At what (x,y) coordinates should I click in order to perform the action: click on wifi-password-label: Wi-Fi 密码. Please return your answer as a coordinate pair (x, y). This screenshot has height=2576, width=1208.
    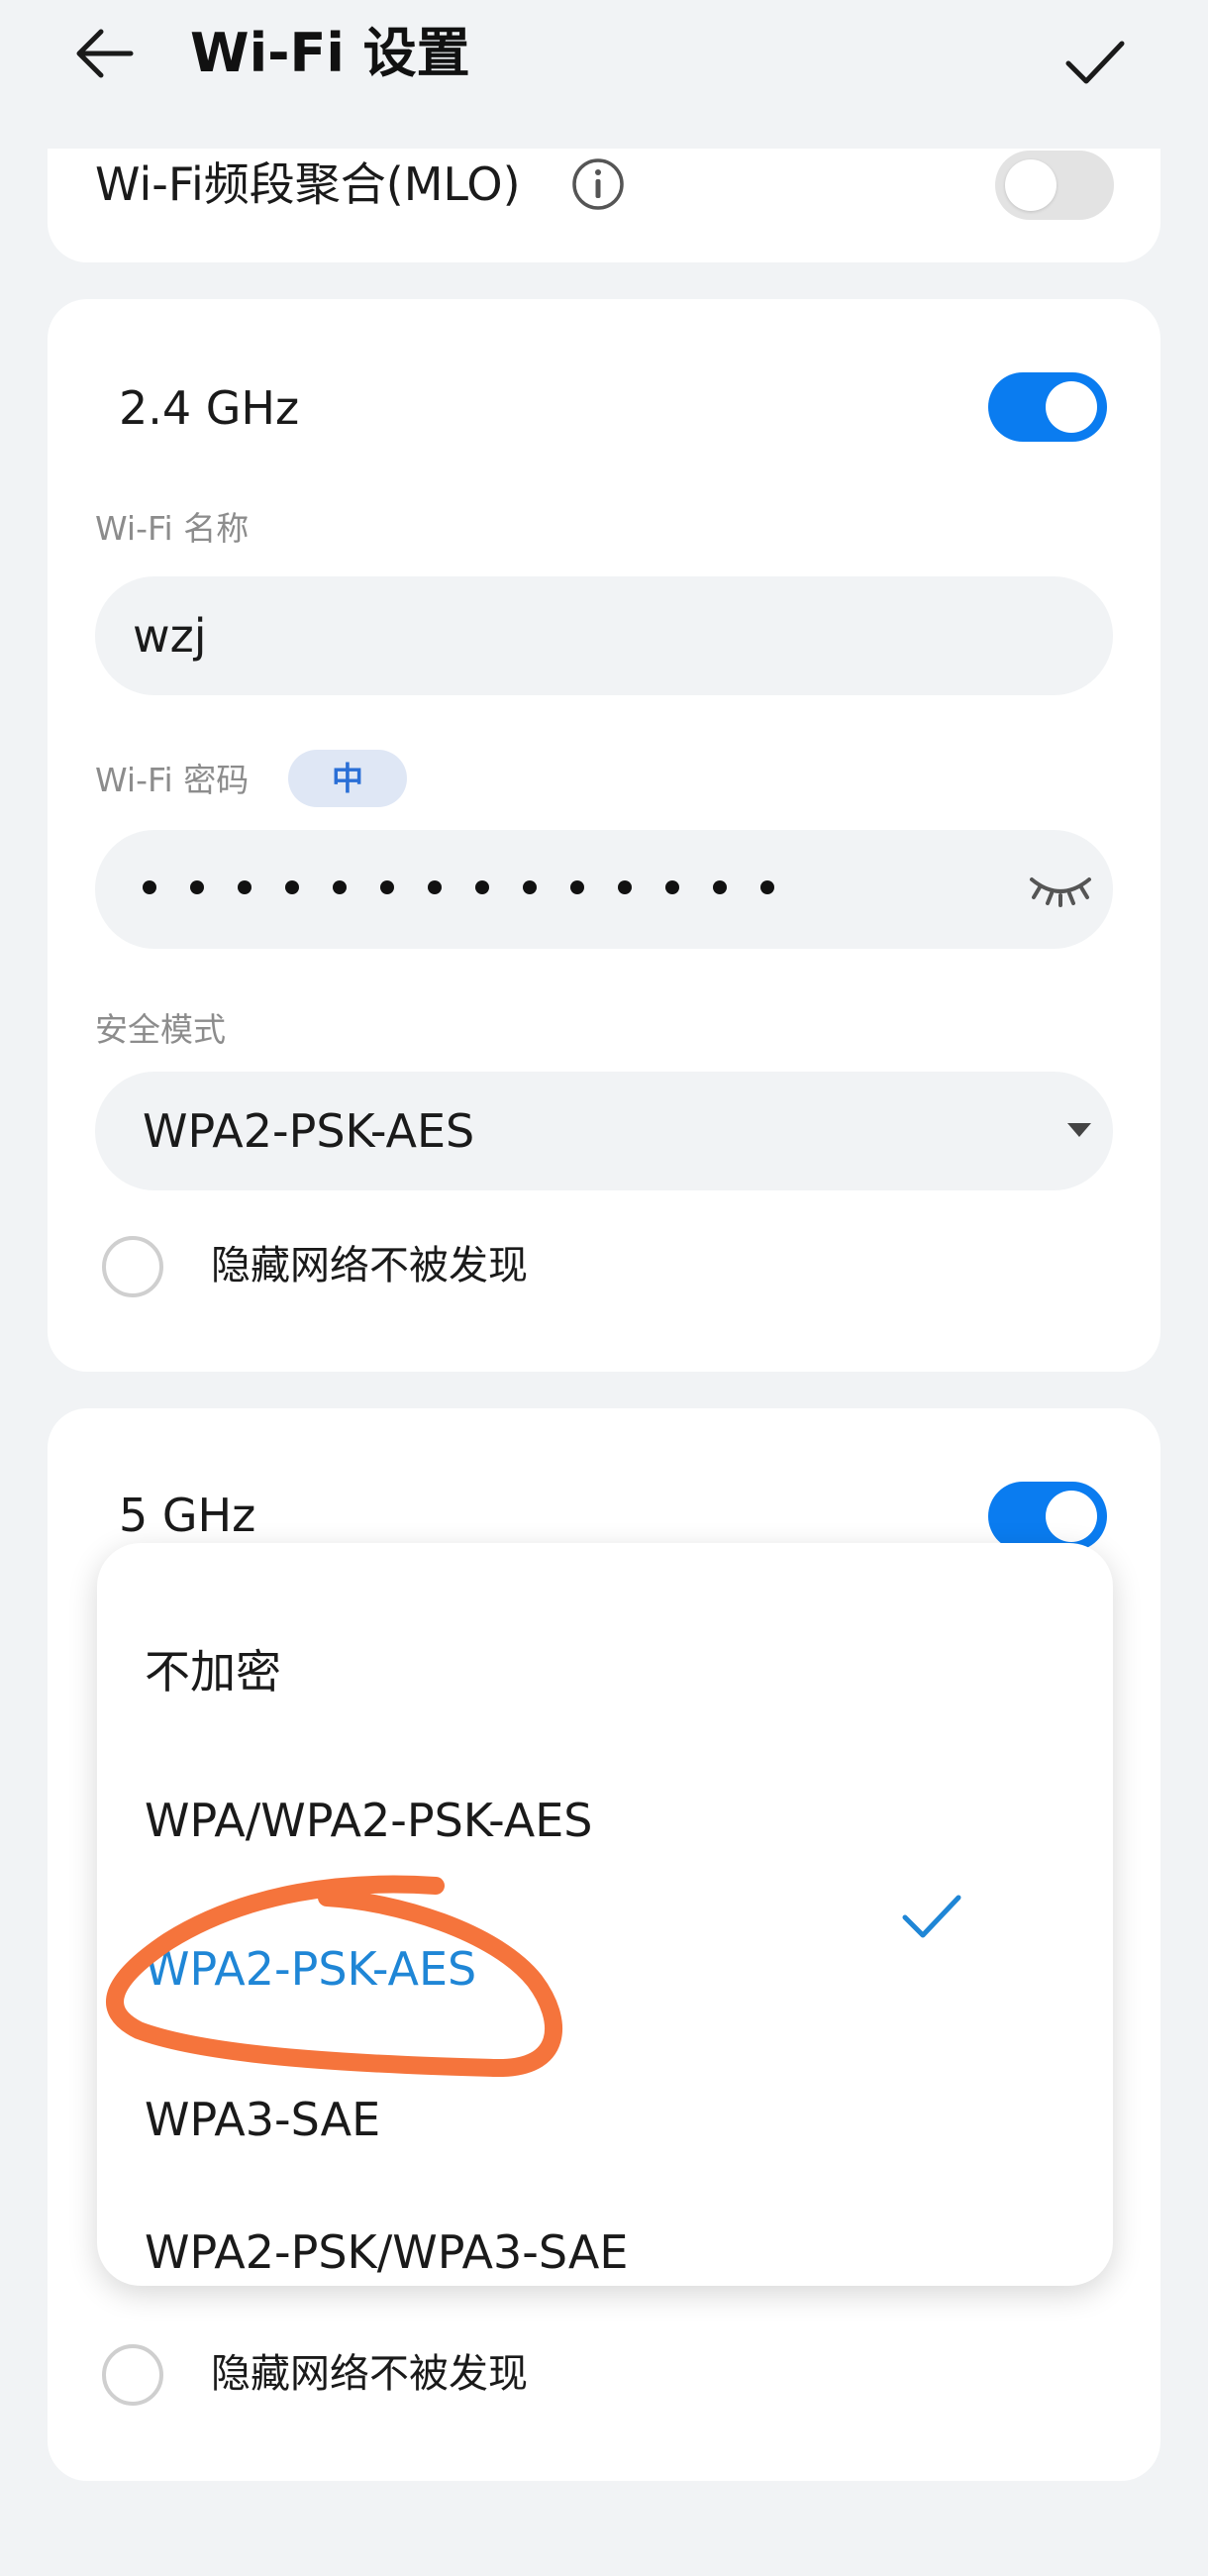
    Looking at the image, I should click on (172, 780).